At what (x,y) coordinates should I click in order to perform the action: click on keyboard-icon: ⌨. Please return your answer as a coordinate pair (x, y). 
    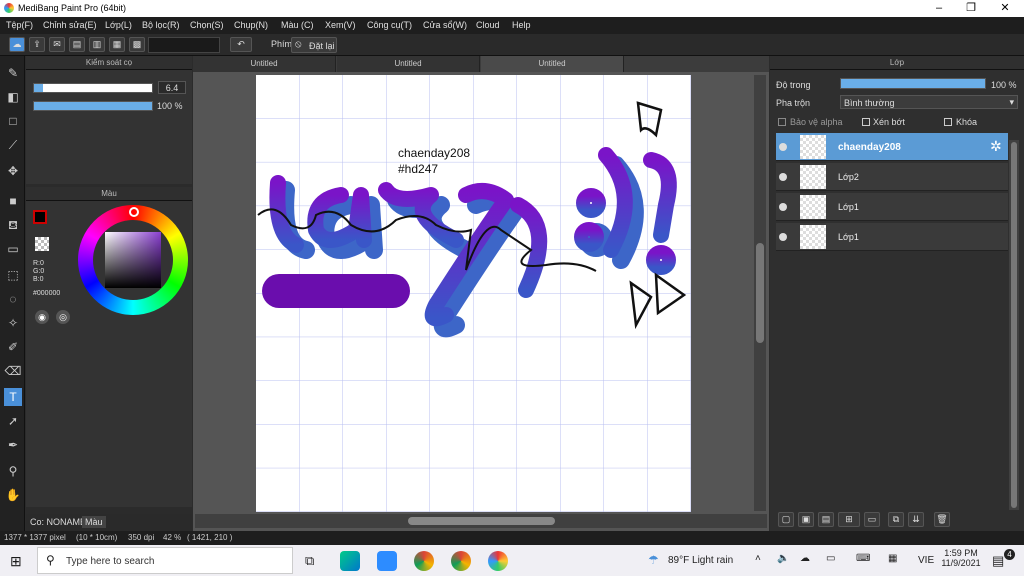
    Looking at the image, I should click on (863, 558).